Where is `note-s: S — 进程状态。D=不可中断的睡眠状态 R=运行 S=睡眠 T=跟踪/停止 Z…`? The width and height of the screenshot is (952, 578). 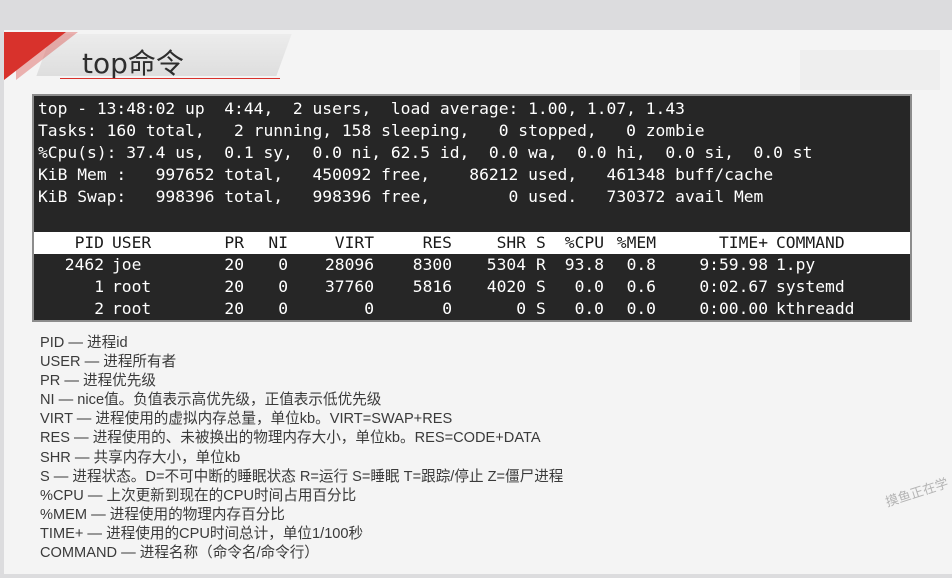 note-s: S — 进程状态。D=不可中断的睡眠状态 R=运行 S=睡眠 T=跟踪/停止 Z… is located at coordinates (302, 476).